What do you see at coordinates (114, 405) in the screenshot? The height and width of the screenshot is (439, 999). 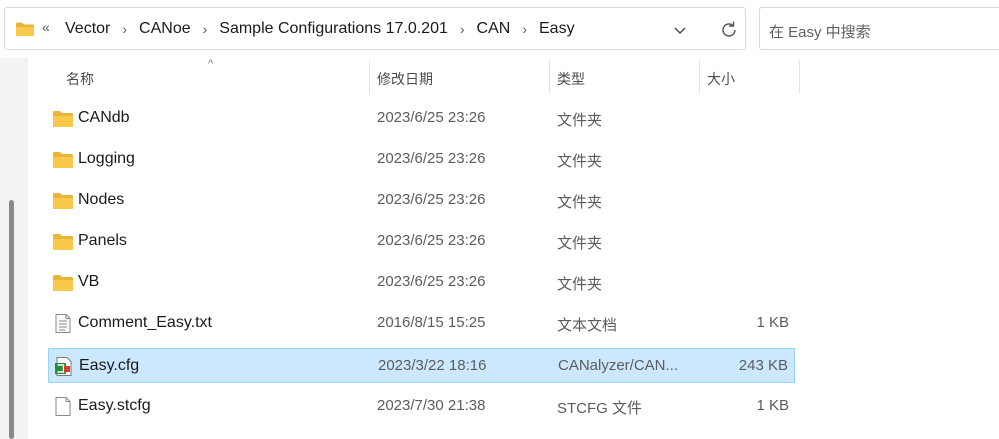 I see `file-name: Easy.stcfg` at bounding box center [114, 405].